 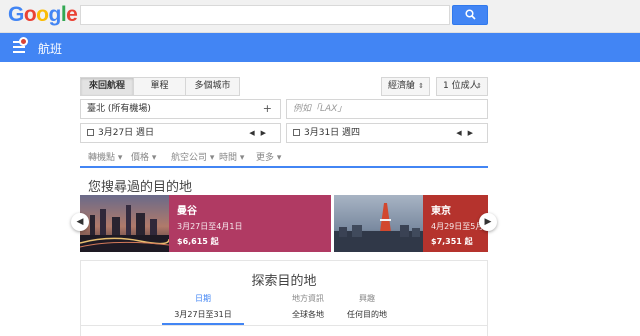 What do you see at coordinates (378, 223) in the screenshot?
I see `tokyo-photo` at bounding box center [378, 223].